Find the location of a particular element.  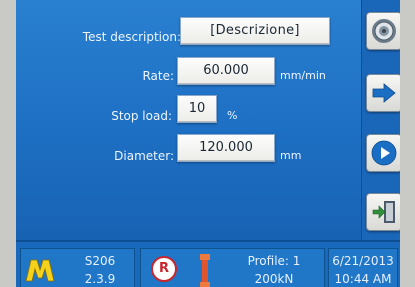

record-badge: R is located at coordinates (164, 269).